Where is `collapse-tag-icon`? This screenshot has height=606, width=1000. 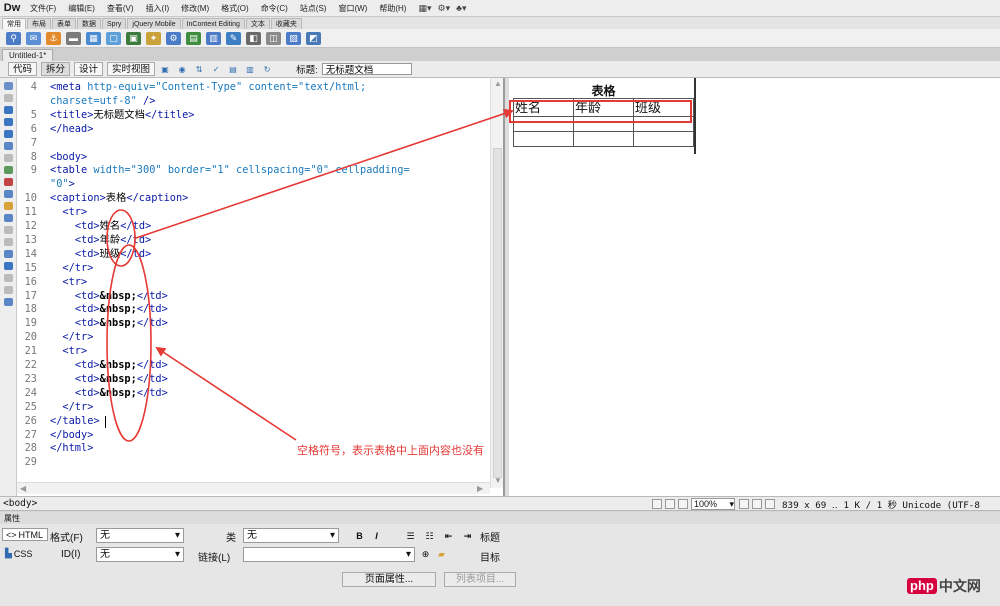 collapse-tag-icon is located at coordinates (8, 110).